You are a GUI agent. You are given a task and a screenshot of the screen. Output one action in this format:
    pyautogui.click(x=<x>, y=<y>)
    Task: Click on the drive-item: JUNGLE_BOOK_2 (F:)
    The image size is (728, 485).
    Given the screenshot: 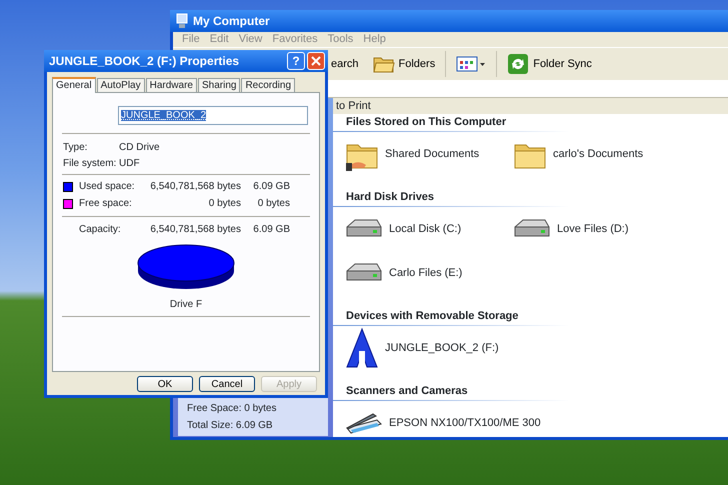 What is the action you would take?
    pyautogui.click(x=422, y=348)
    